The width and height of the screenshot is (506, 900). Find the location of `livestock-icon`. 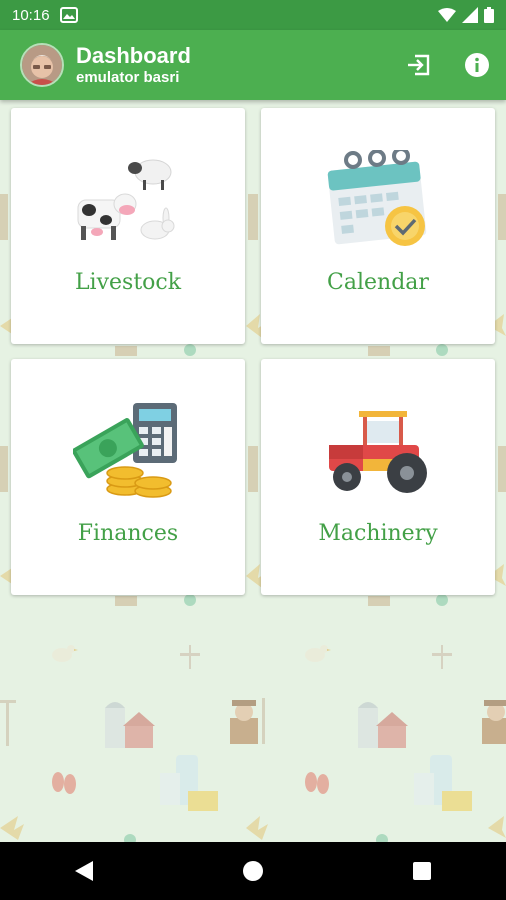

livestock-icon is located at coordinates (126, 199).